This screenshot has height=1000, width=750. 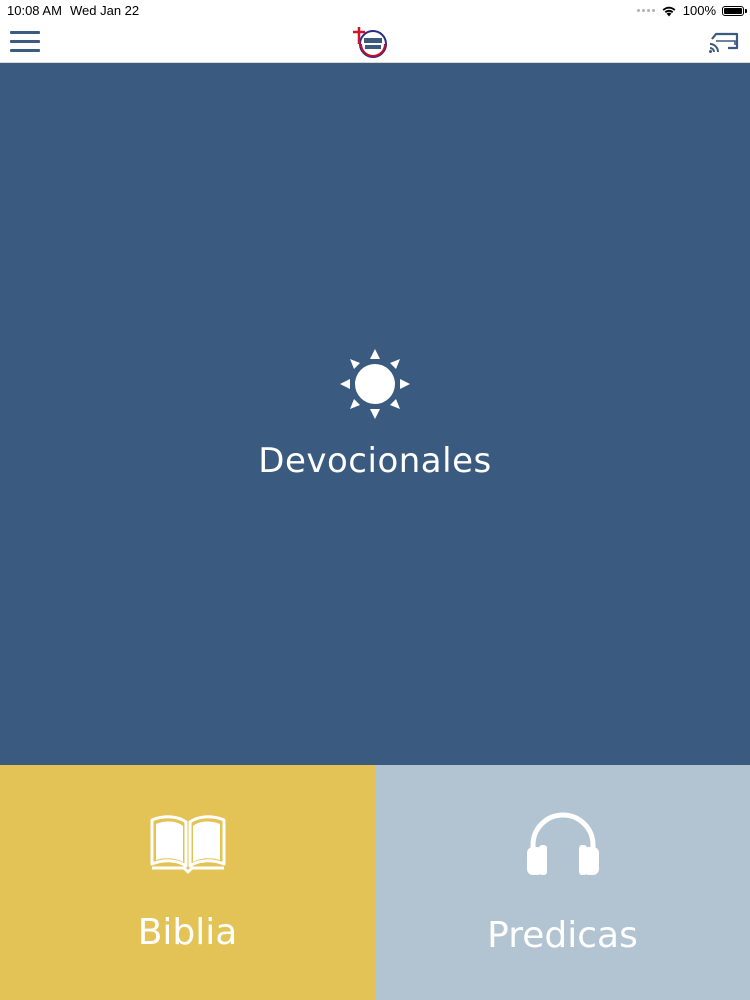 I want to click on navigation-bar, so click(x=375, y=42).